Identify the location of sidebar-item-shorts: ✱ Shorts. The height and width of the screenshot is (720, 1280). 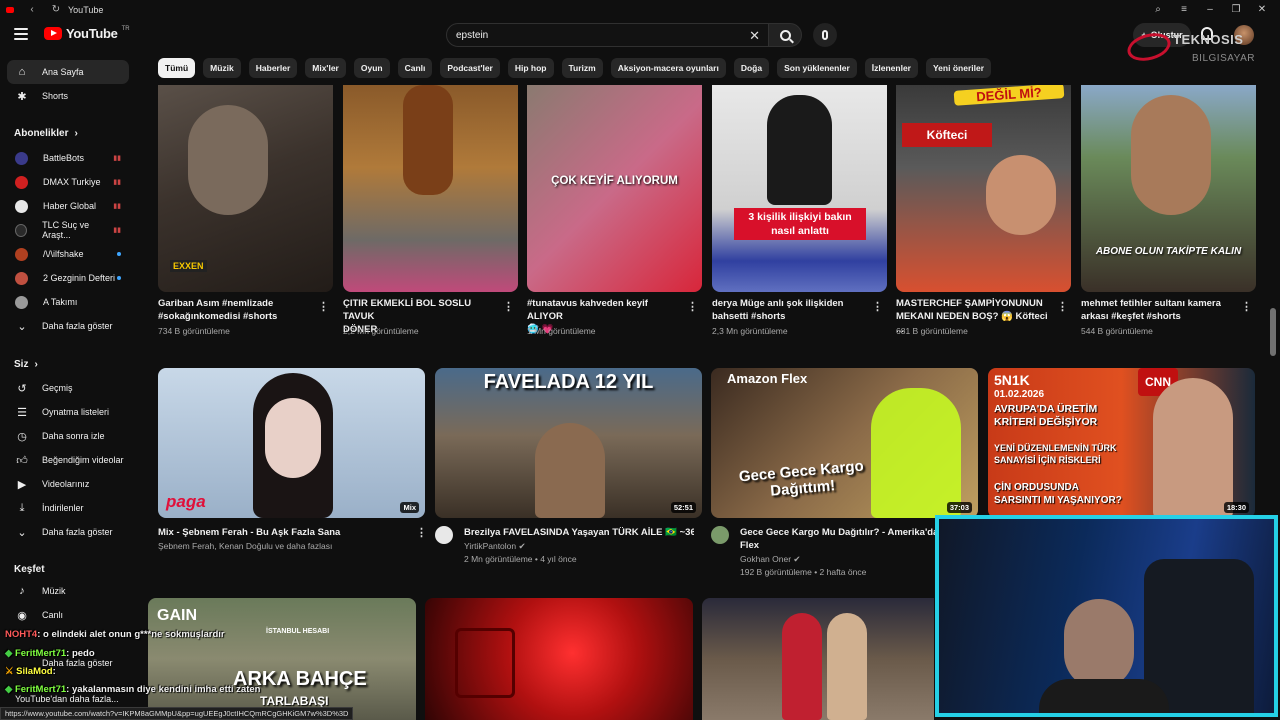
(68, 96).